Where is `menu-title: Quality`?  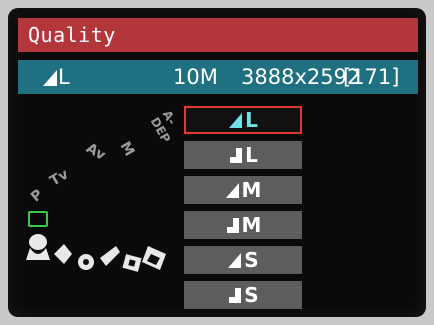 menu-title: Quality is located at coordinates (72, 35).